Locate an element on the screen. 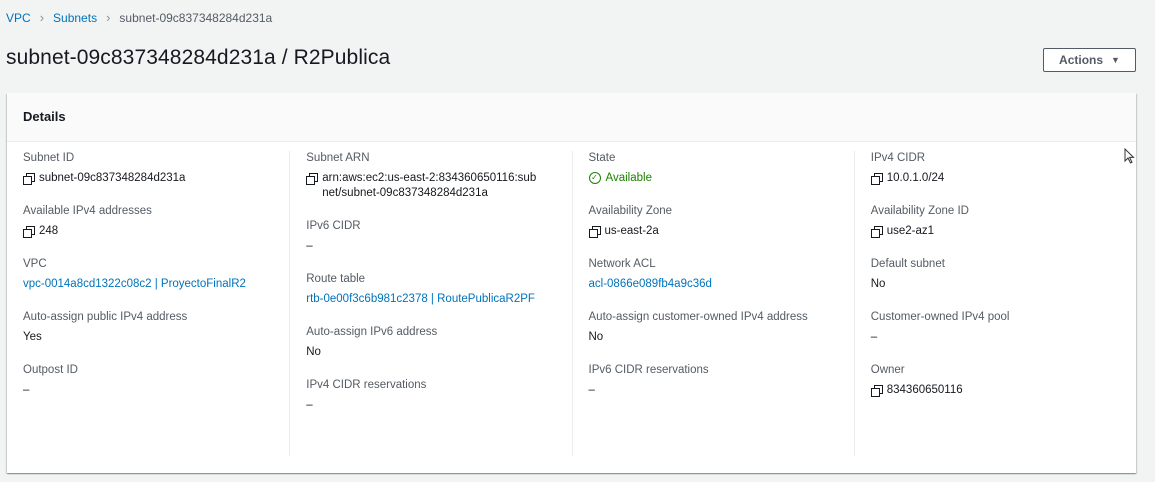  breadcrumb: VPC › Subnets › subnet-09c837348284d231a is located at coordinates (139, 18).